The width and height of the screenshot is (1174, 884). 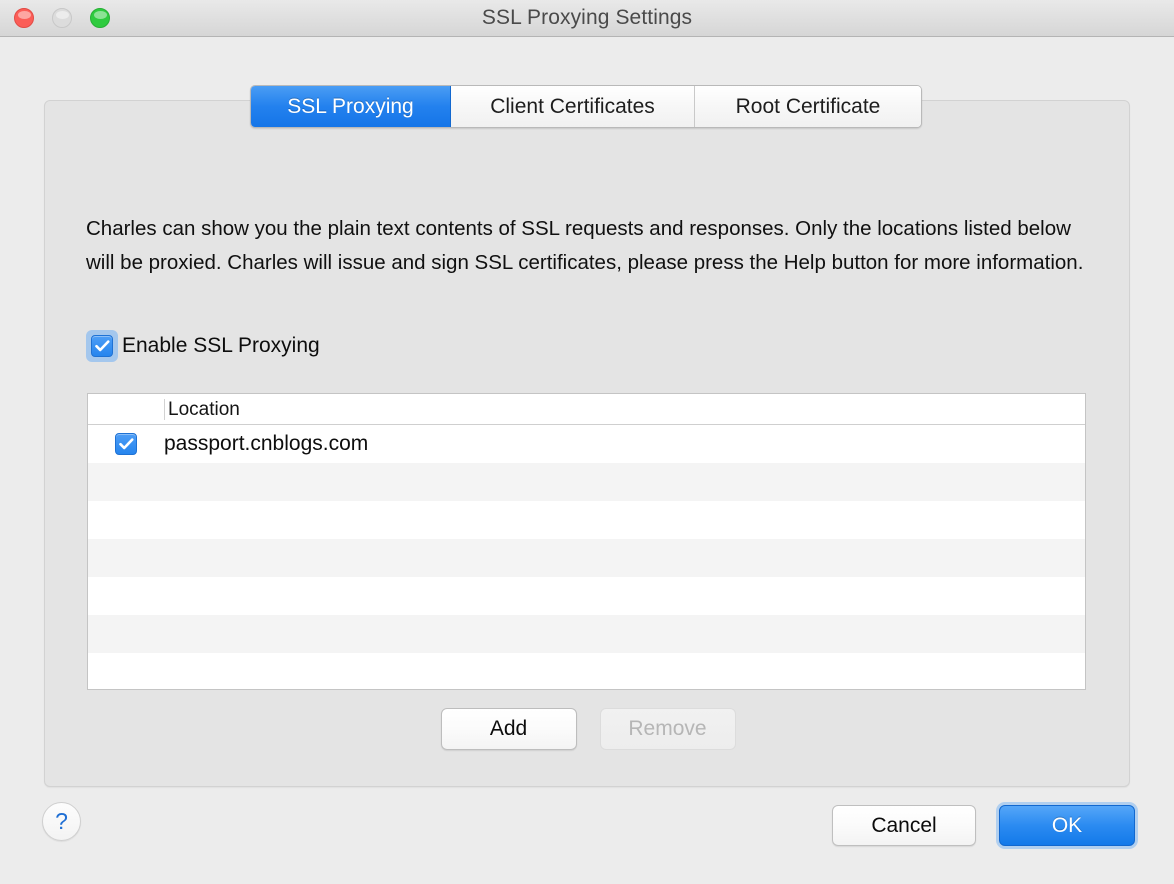 What do you see at coordinates (508, 729) in the screenshot?
I see `add-button: Add` at bounding box center [508, 729].